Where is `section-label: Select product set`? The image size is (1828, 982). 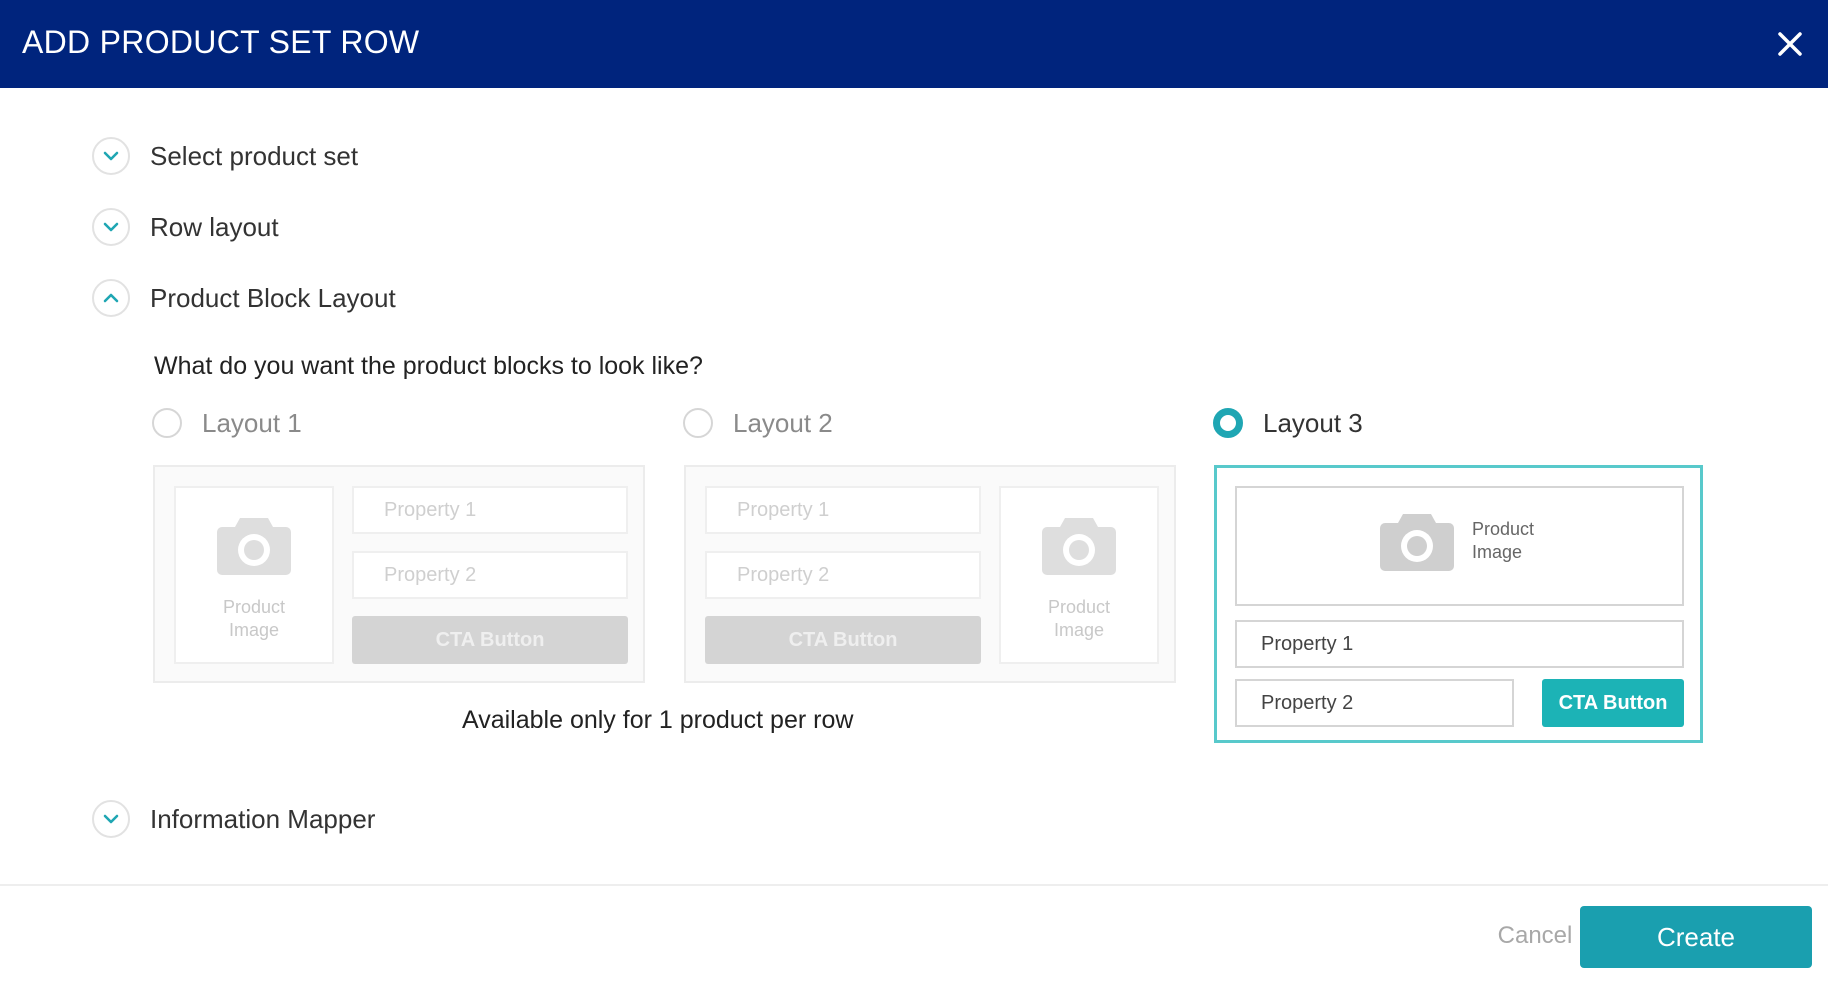 section-label: Select product set is located at coordinates (254, 155).